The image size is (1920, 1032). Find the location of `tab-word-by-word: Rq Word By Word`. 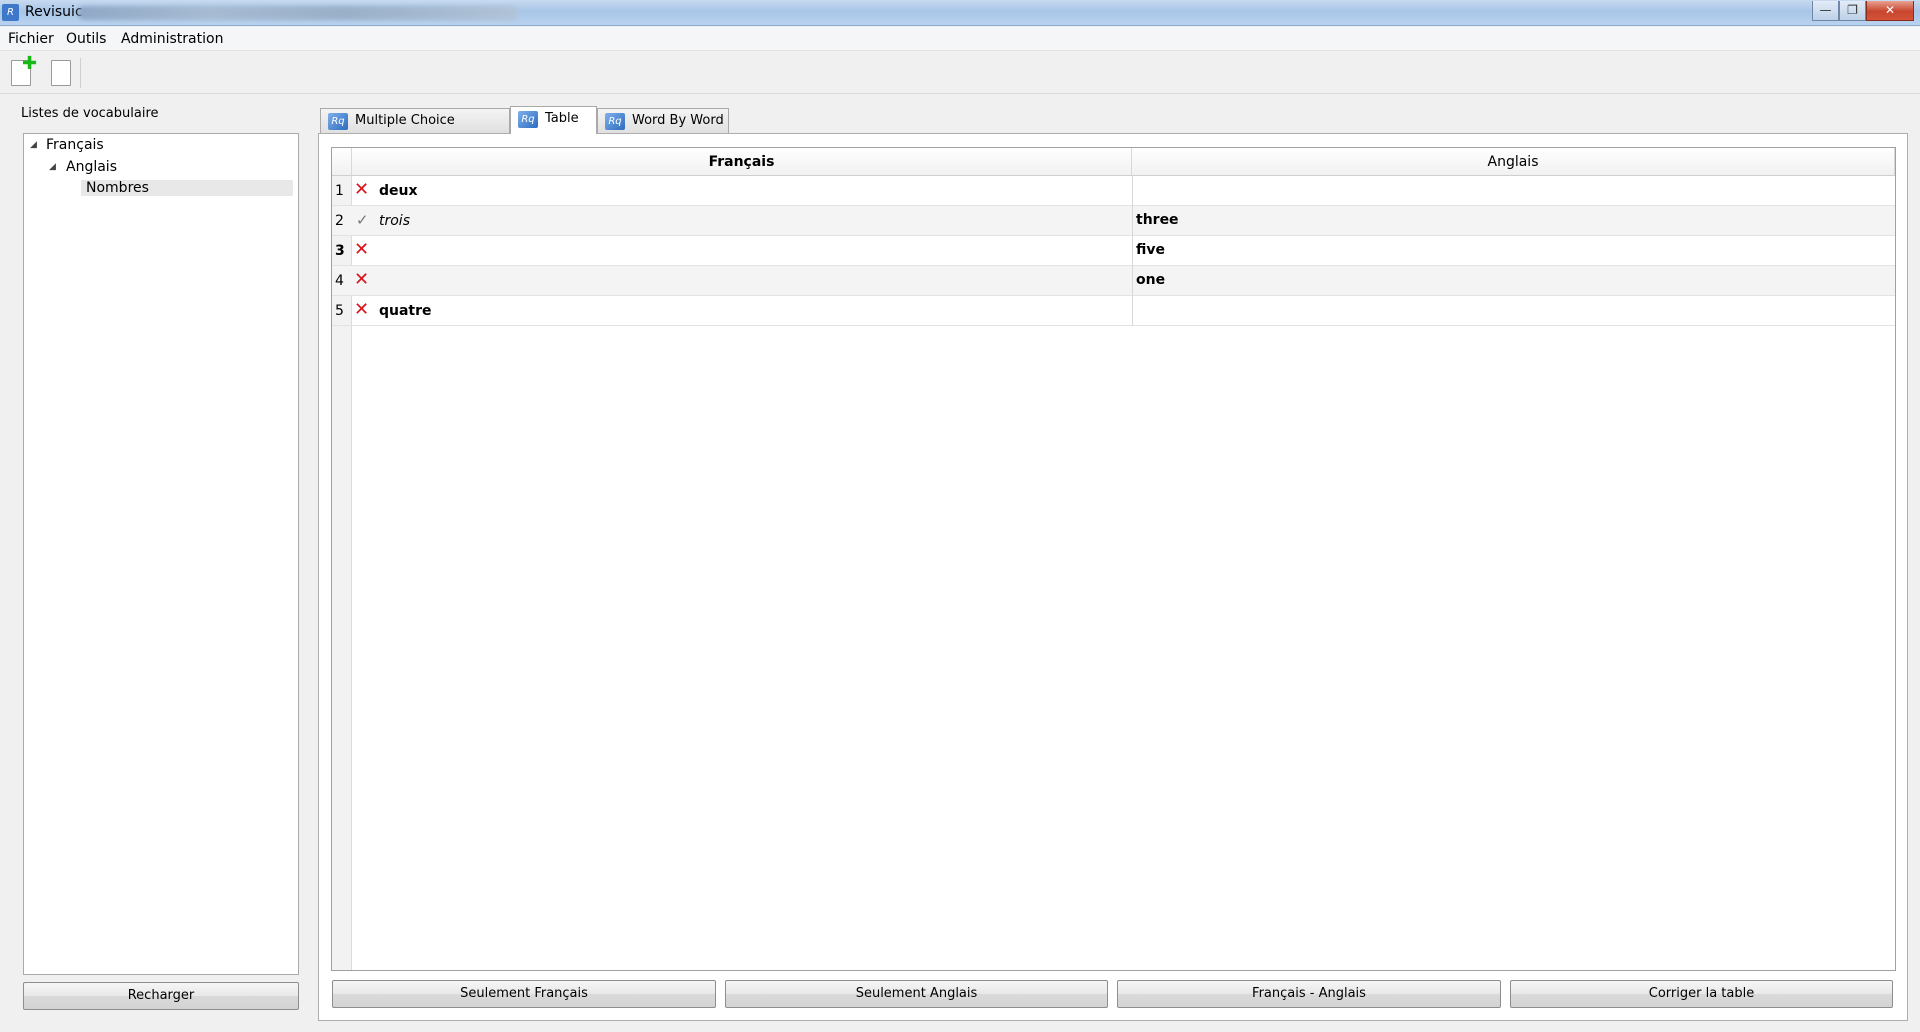

tab-word-by-word: Rq Word By Word is located at coordinates (663, 121).